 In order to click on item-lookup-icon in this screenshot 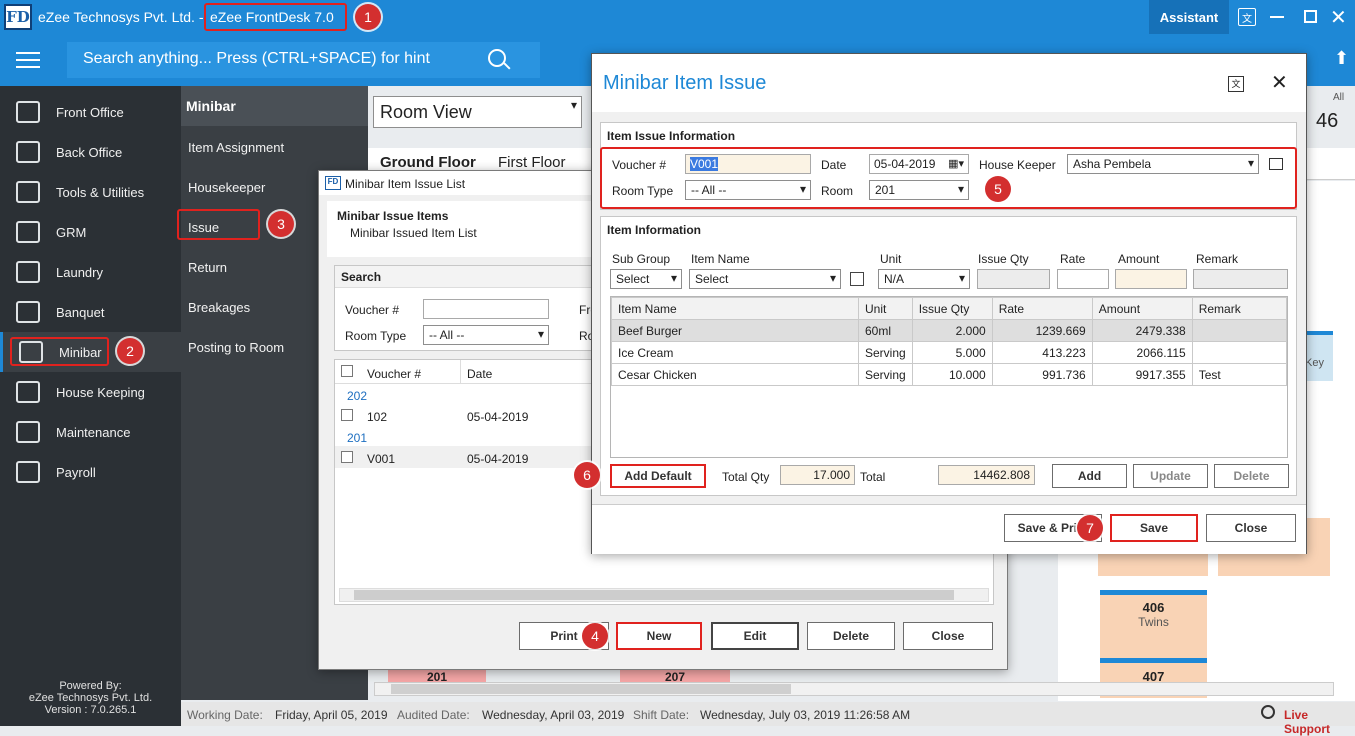, I will do `click(857, 279)`.